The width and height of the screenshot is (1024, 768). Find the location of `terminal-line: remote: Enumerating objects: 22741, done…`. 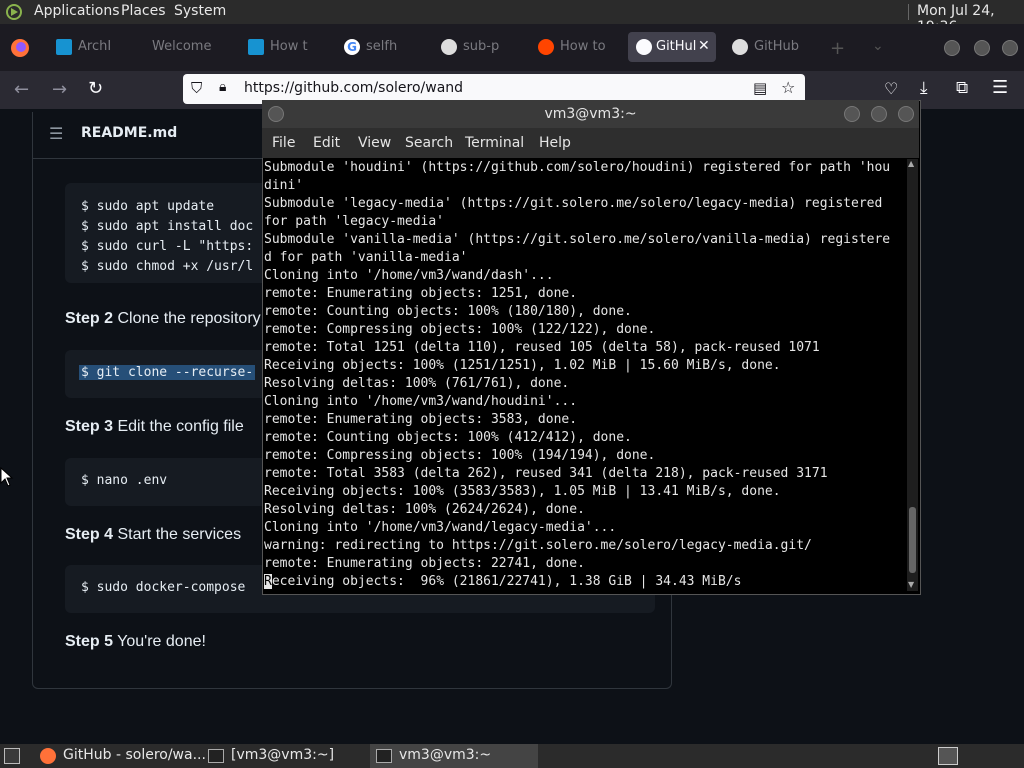

terminal-line: remote: Enumerating objects: 22741, done… is located at coordinates (424, 563).